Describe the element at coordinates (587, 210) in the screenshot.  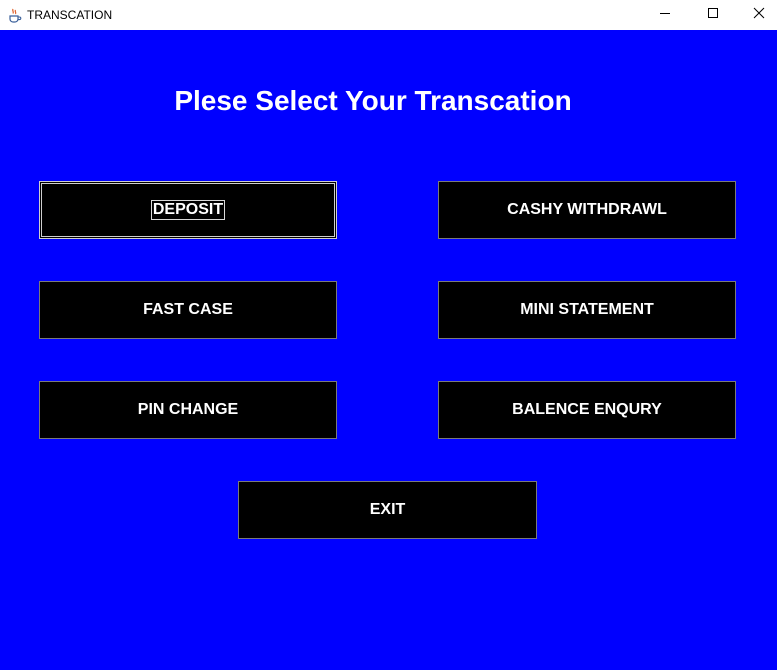
I see `cash-withdrawal-button: CASHY WITHDRAWL` at that location.